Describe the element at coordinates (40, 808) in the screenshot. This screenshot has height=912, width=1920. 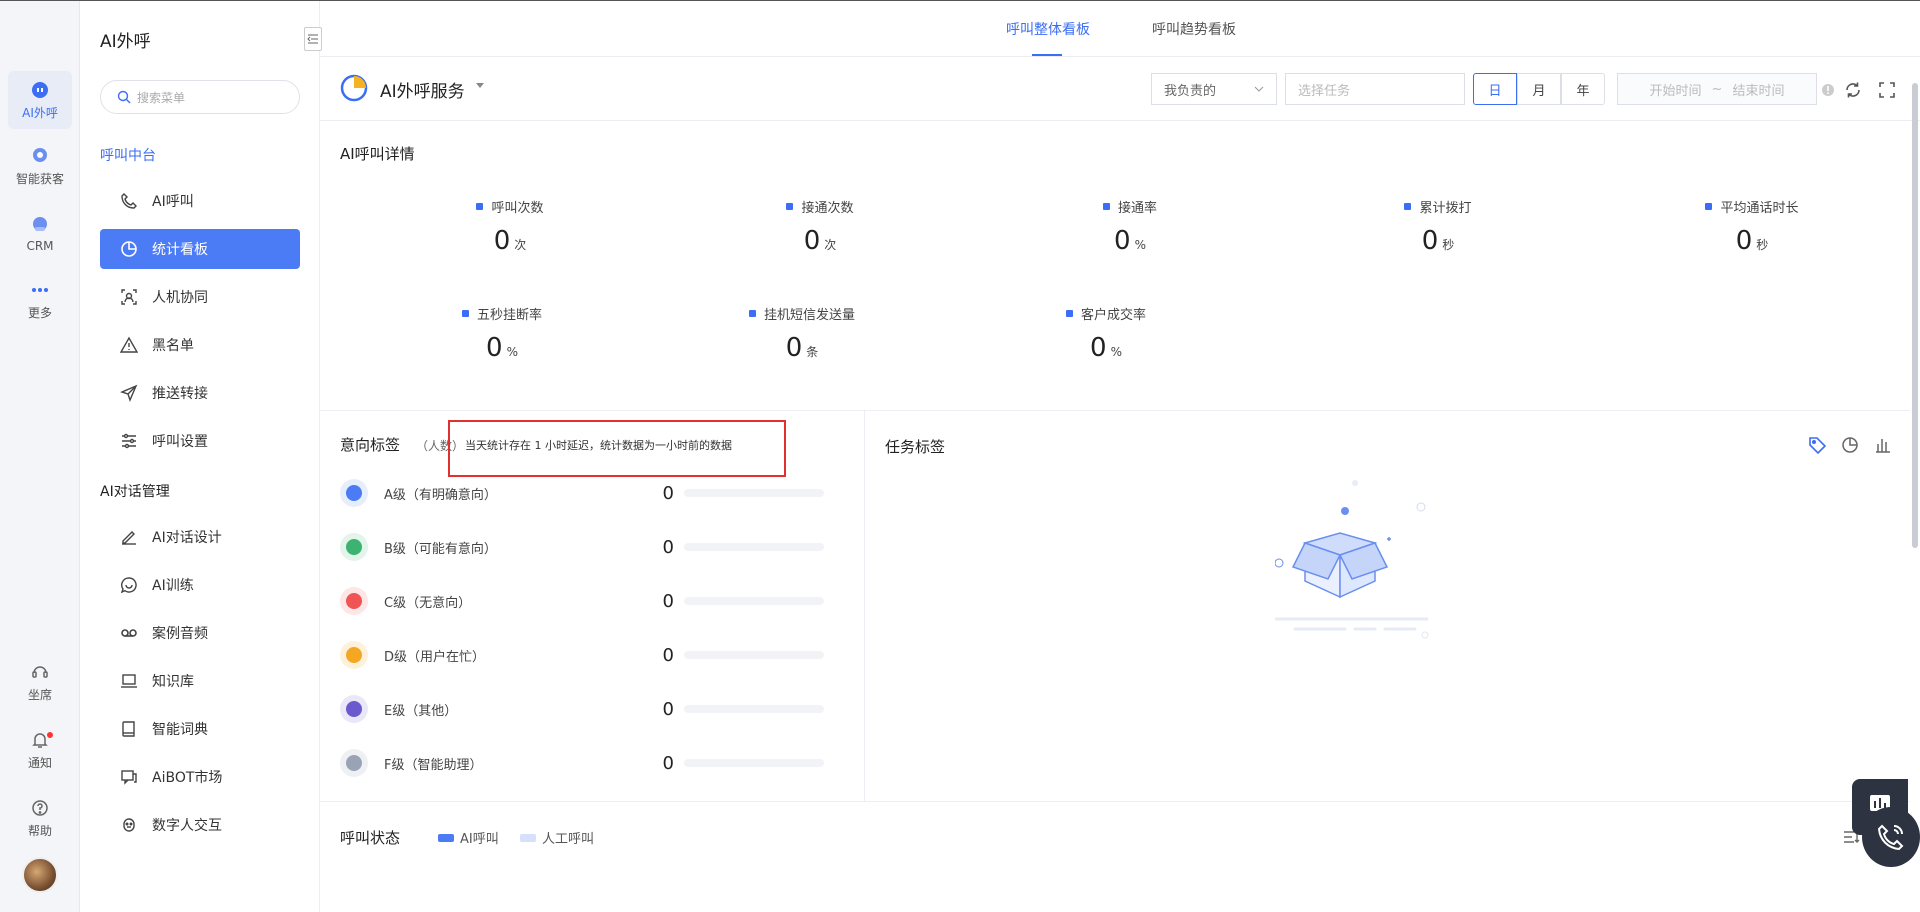
I see `help-icon` at that location.